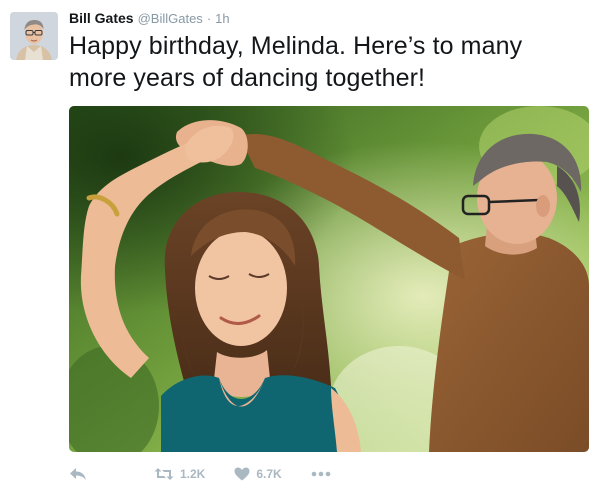  I want to click on tweet-header: Bill Gates @BillGates · 1h, so click(149, 19).